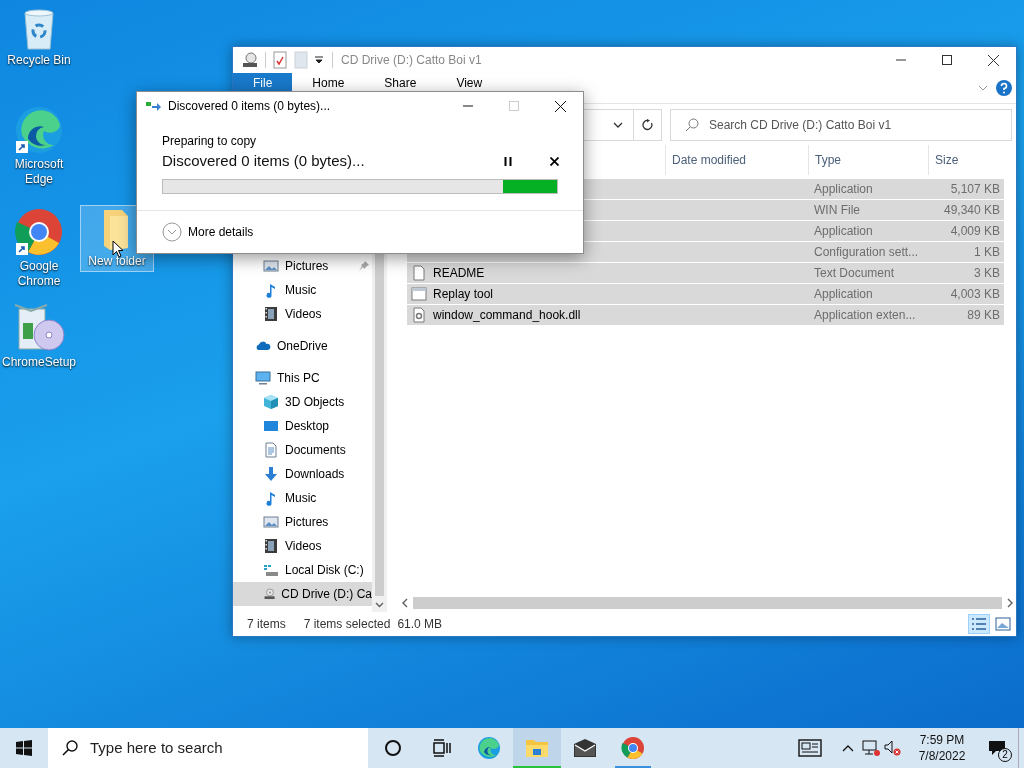  What do you see at coordinates (860, 124) in the screenshot?
I see `search-input: Search CD Drive (D:) Catto Boi v1` at bounding box center [860, 124].